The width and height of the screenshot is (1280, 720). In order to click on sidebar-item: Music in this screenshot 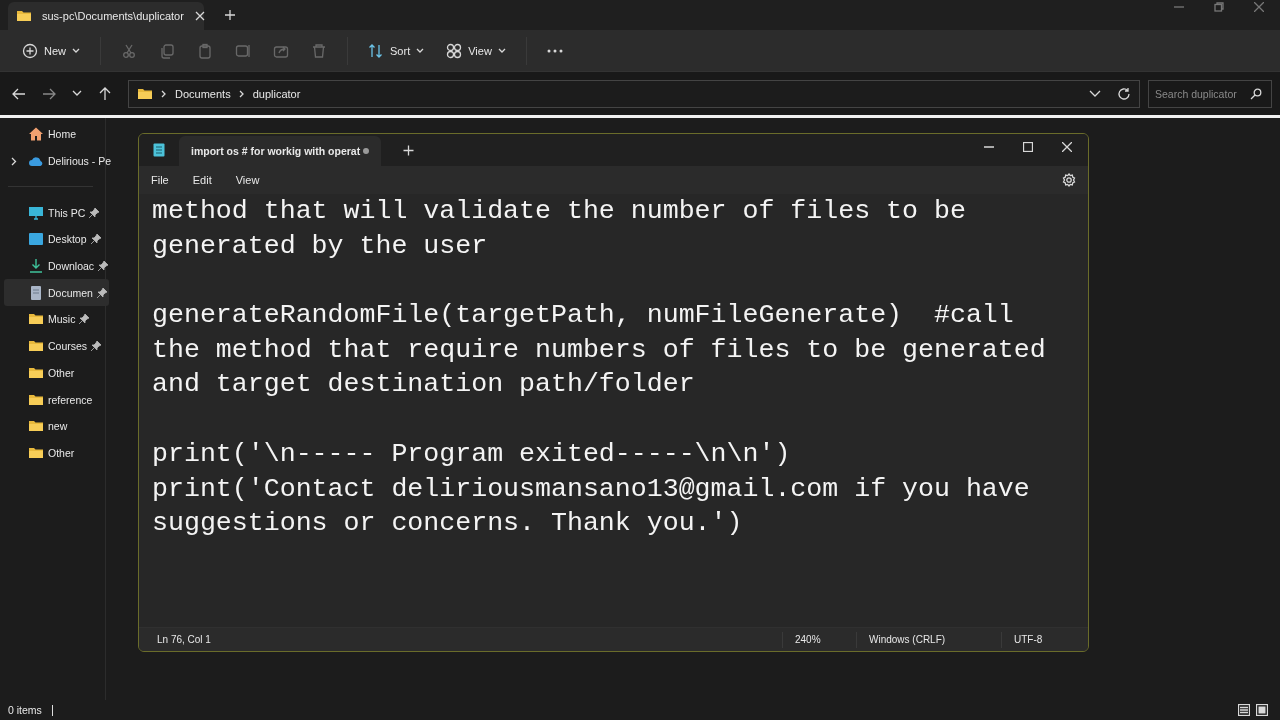, I will do `click(54, 319)`.